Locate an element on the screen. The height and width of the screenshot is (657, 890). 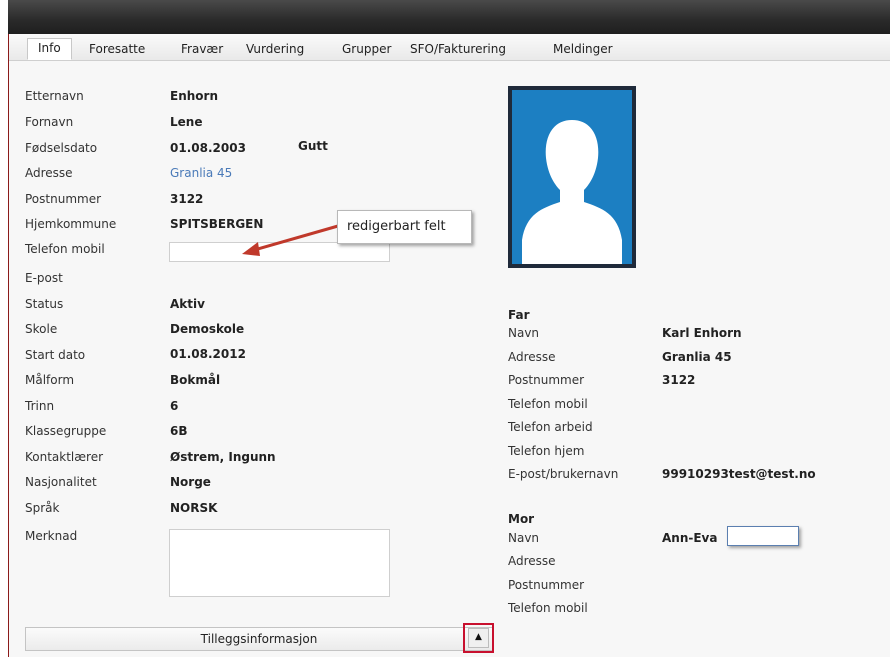
startdato-value: 01.08.2012 is located at coordinates (208, 354).